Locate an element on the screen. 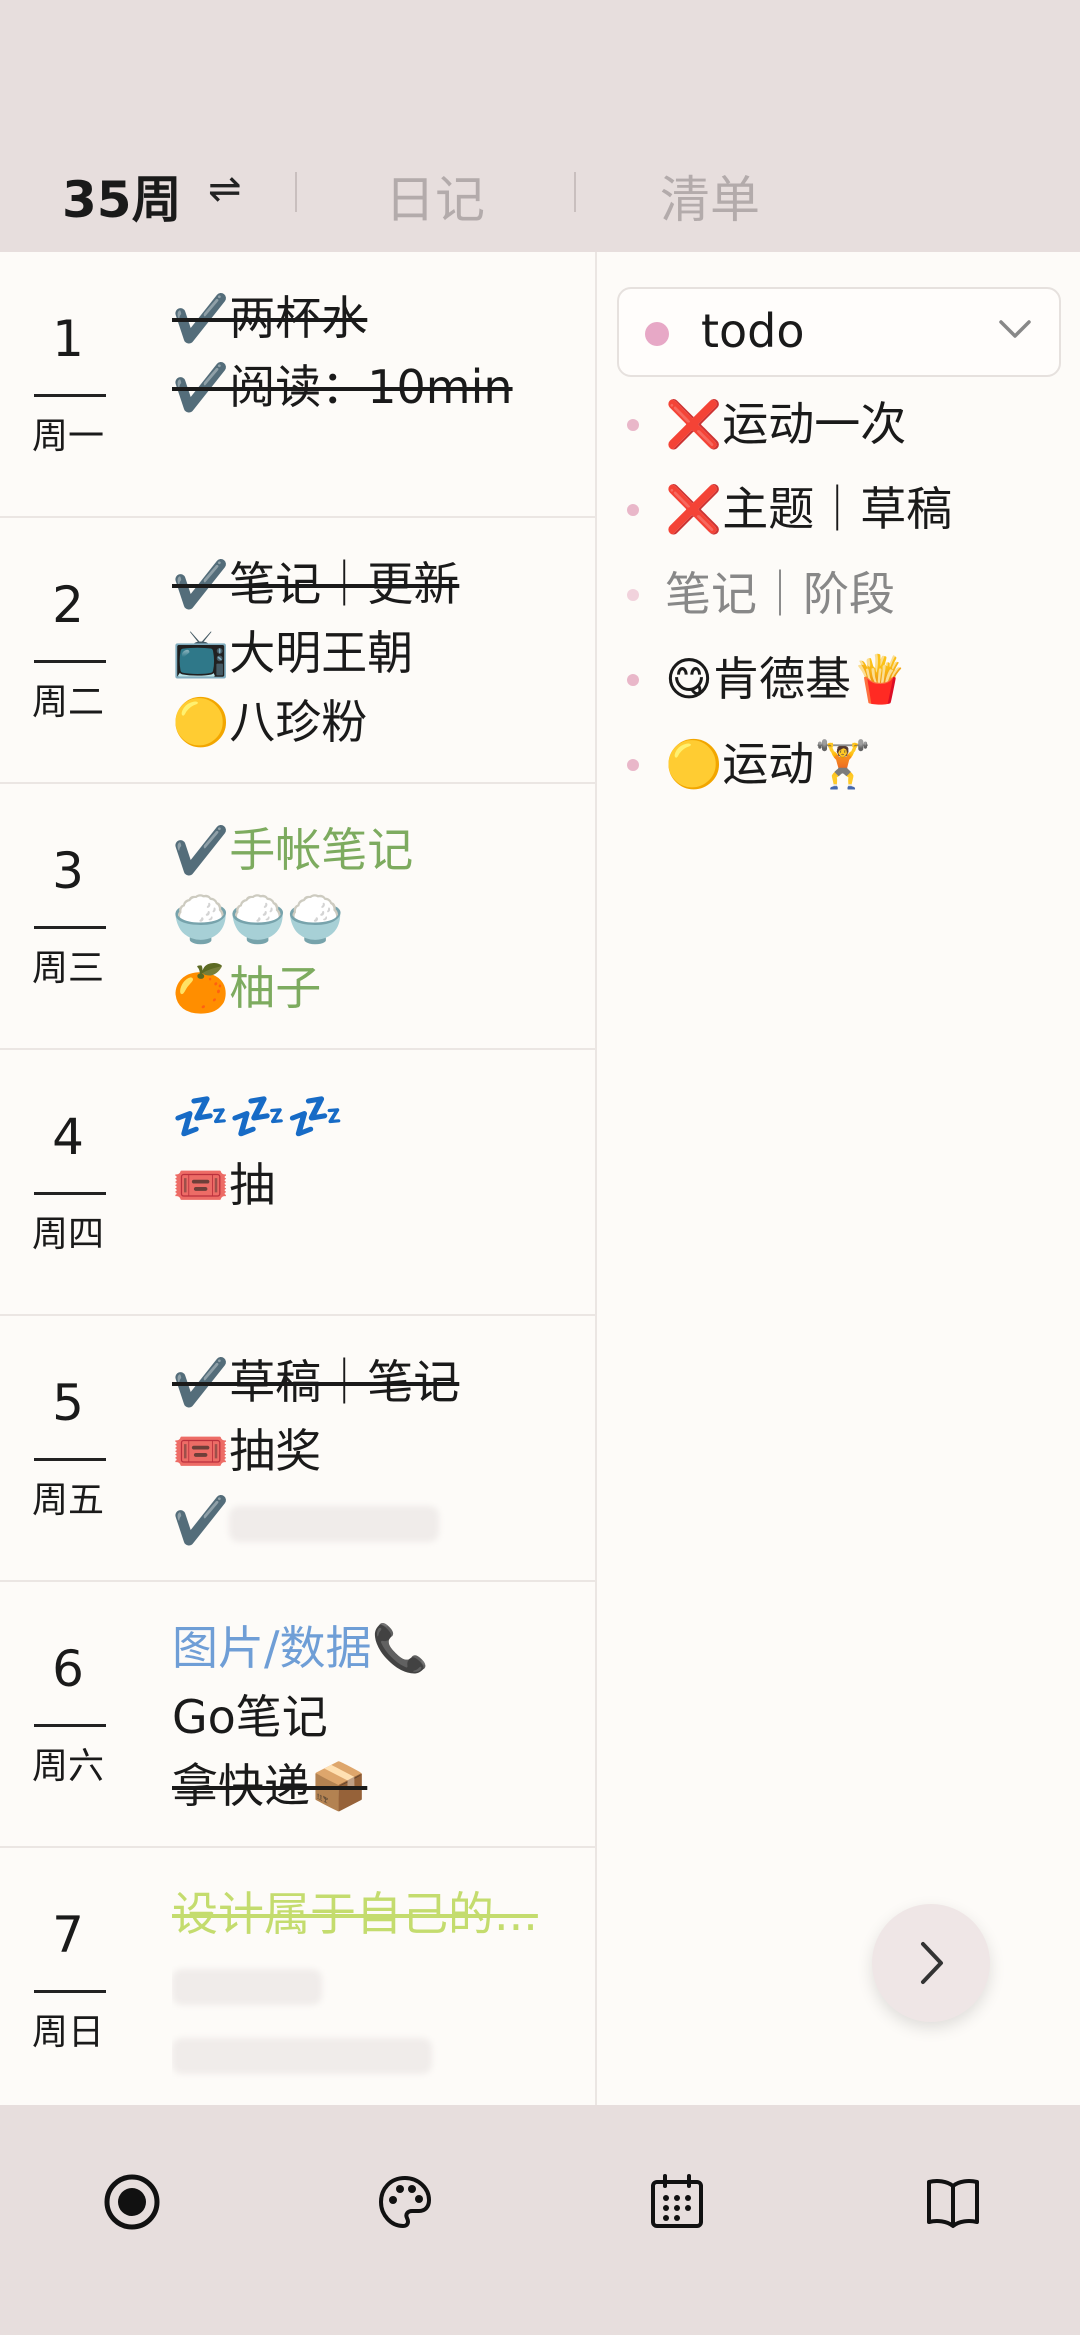 This screenshot has width=1080, height=2335. todo-color-dot is located at coordinates (657, 334).